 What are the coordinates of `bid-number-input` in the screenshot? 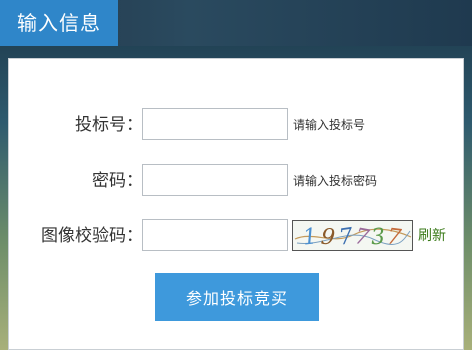 It's located at (215, 124).